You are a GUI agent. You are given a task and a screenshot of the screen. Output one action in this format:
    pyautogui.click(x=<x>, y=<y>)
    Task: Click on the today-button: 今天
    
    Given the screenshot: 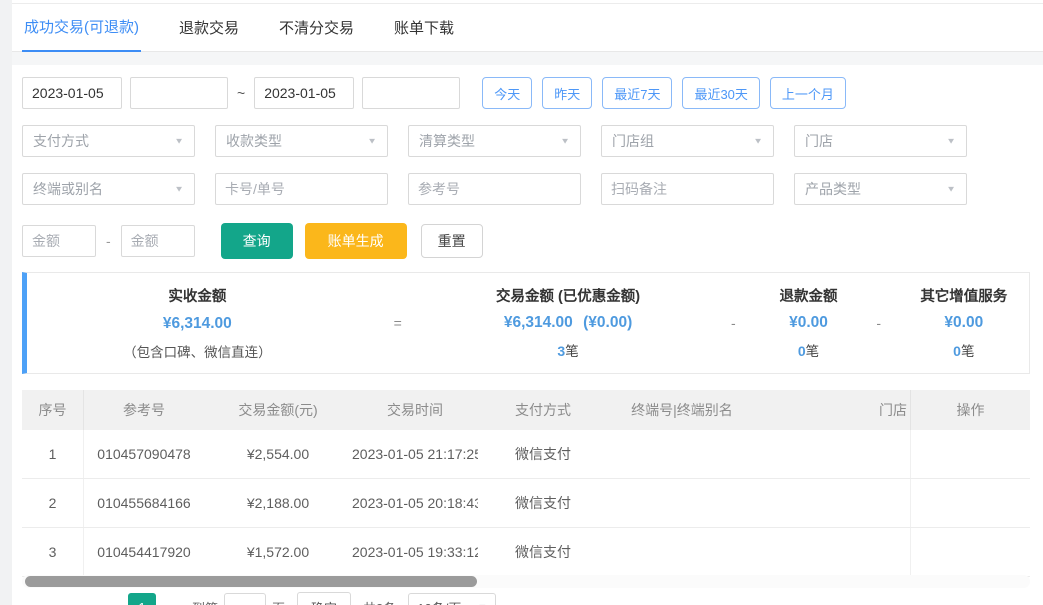 What is the action you would take?
    pyautogui.click(x=507, y=93)
    